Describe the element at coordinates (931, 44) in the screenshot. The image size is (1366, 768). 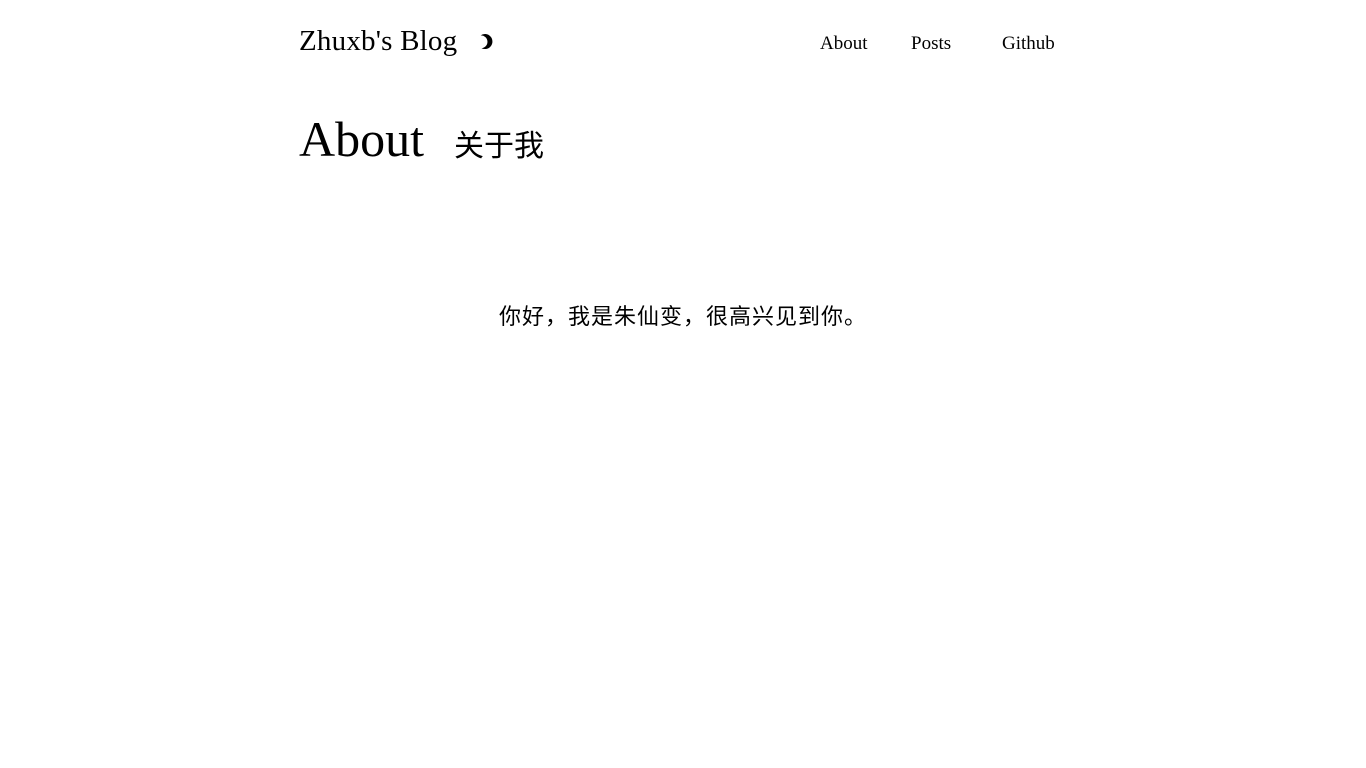
I see `nav-item-posts: Posts` at that location.